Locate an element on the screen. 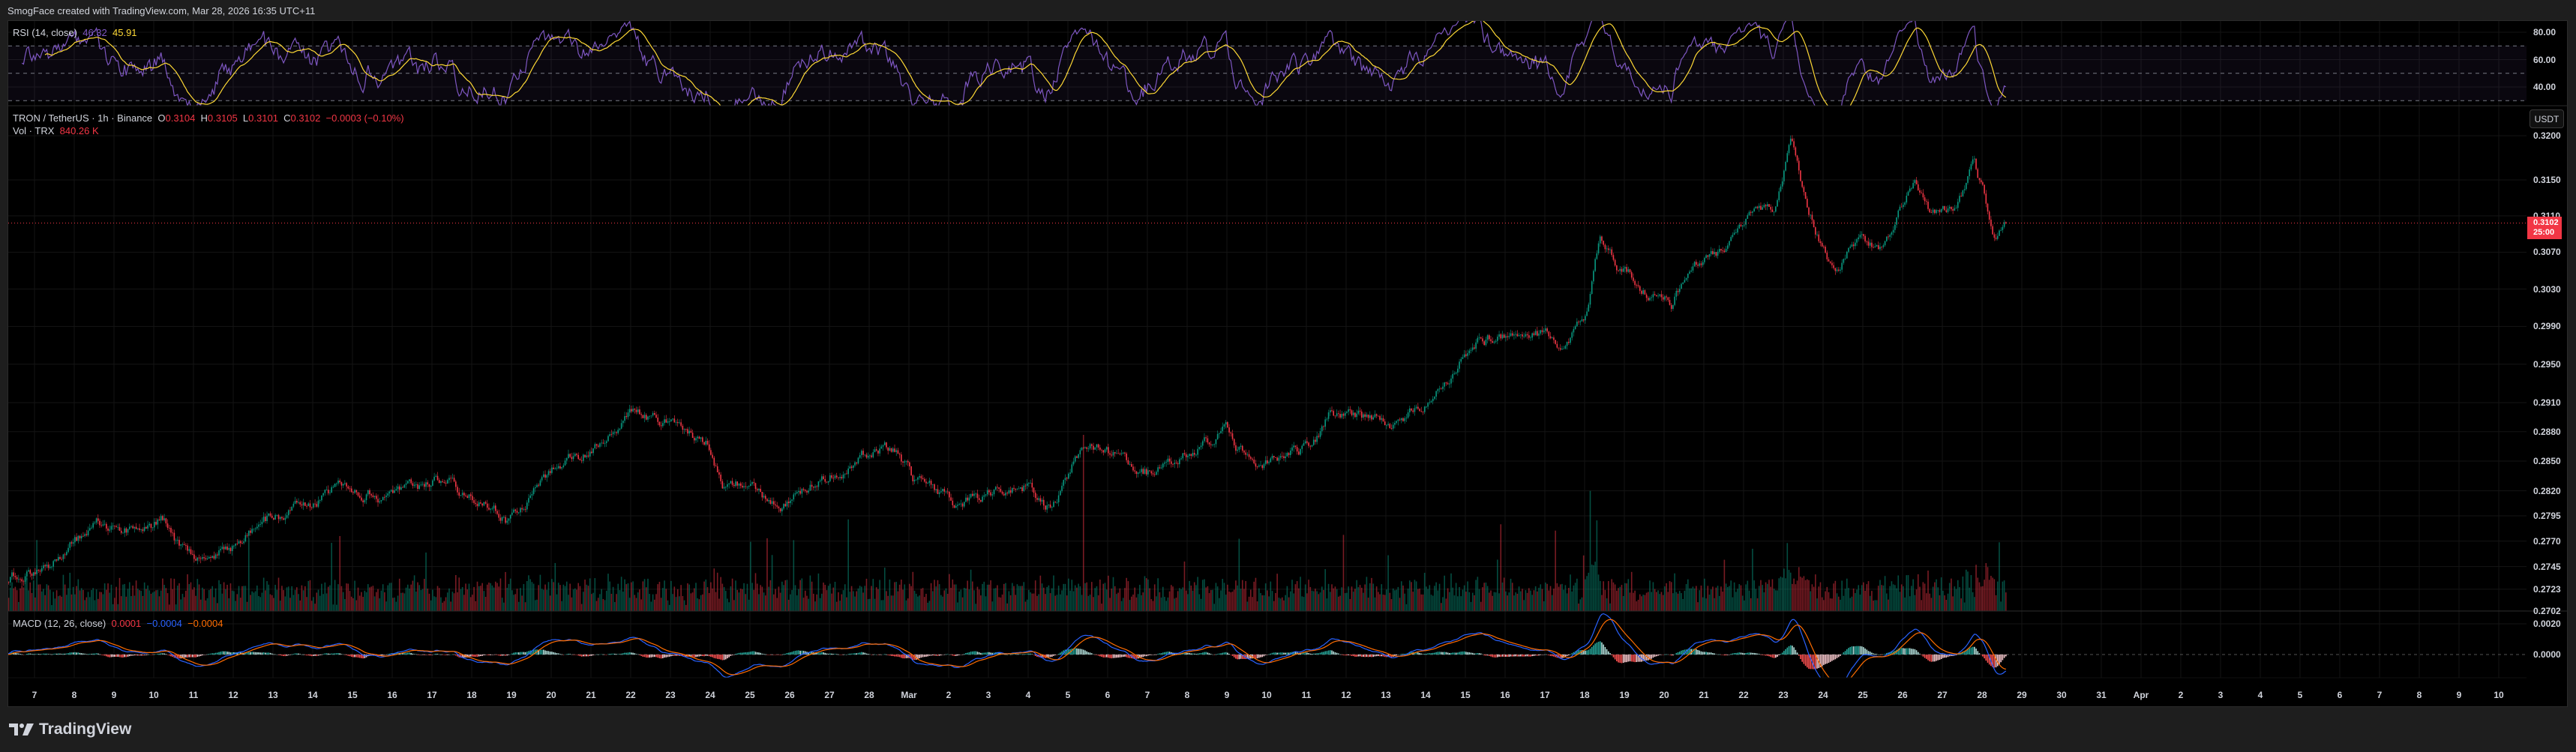  volume-legend: Vol · TRX 840.26 K is located at coordinates (56, 130).